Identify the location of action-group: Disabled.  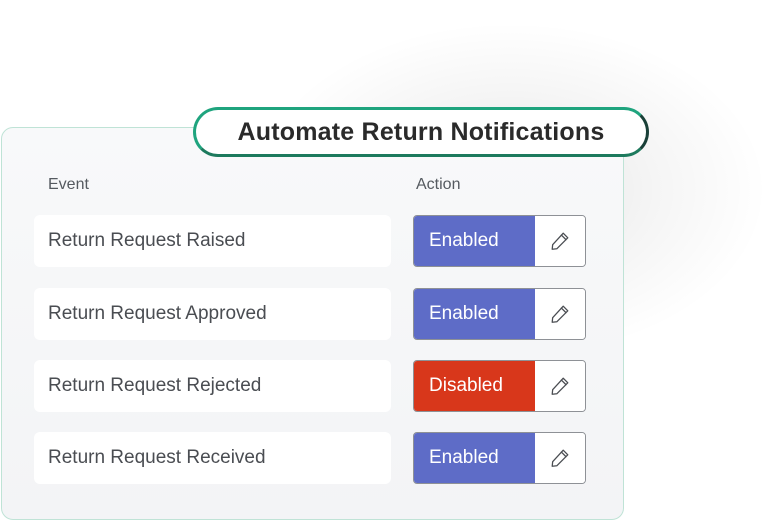
(499, 386).